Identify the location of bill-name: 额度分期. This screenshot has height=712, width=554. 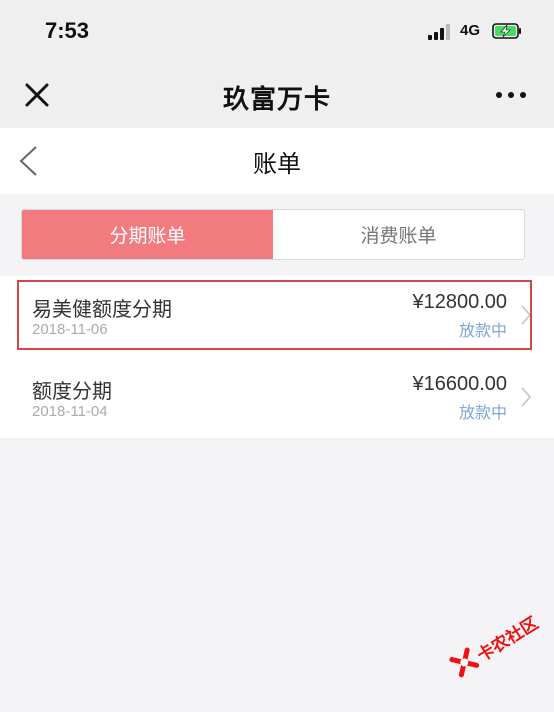
(72, 391).